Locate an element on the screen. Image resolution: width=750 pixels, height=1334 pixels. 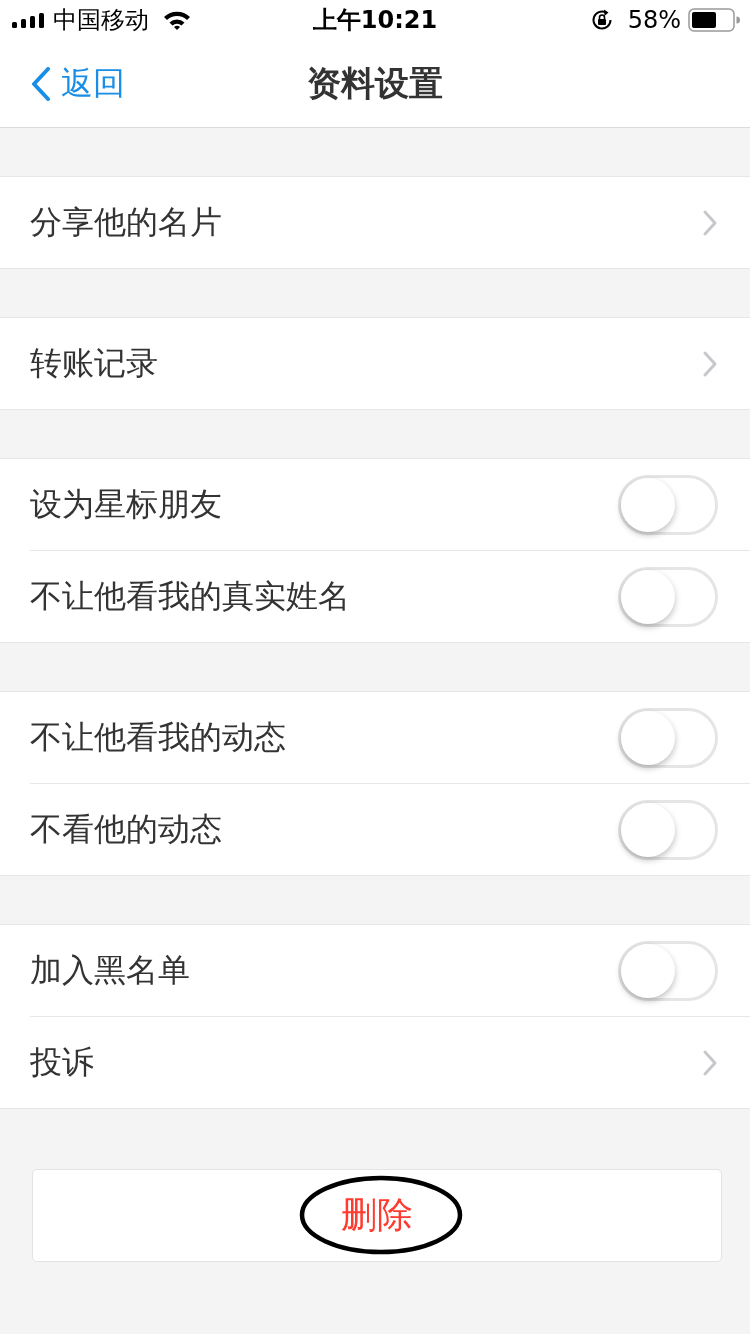
setting-label: 不看他的动态 is located at coordinates (126, 829).